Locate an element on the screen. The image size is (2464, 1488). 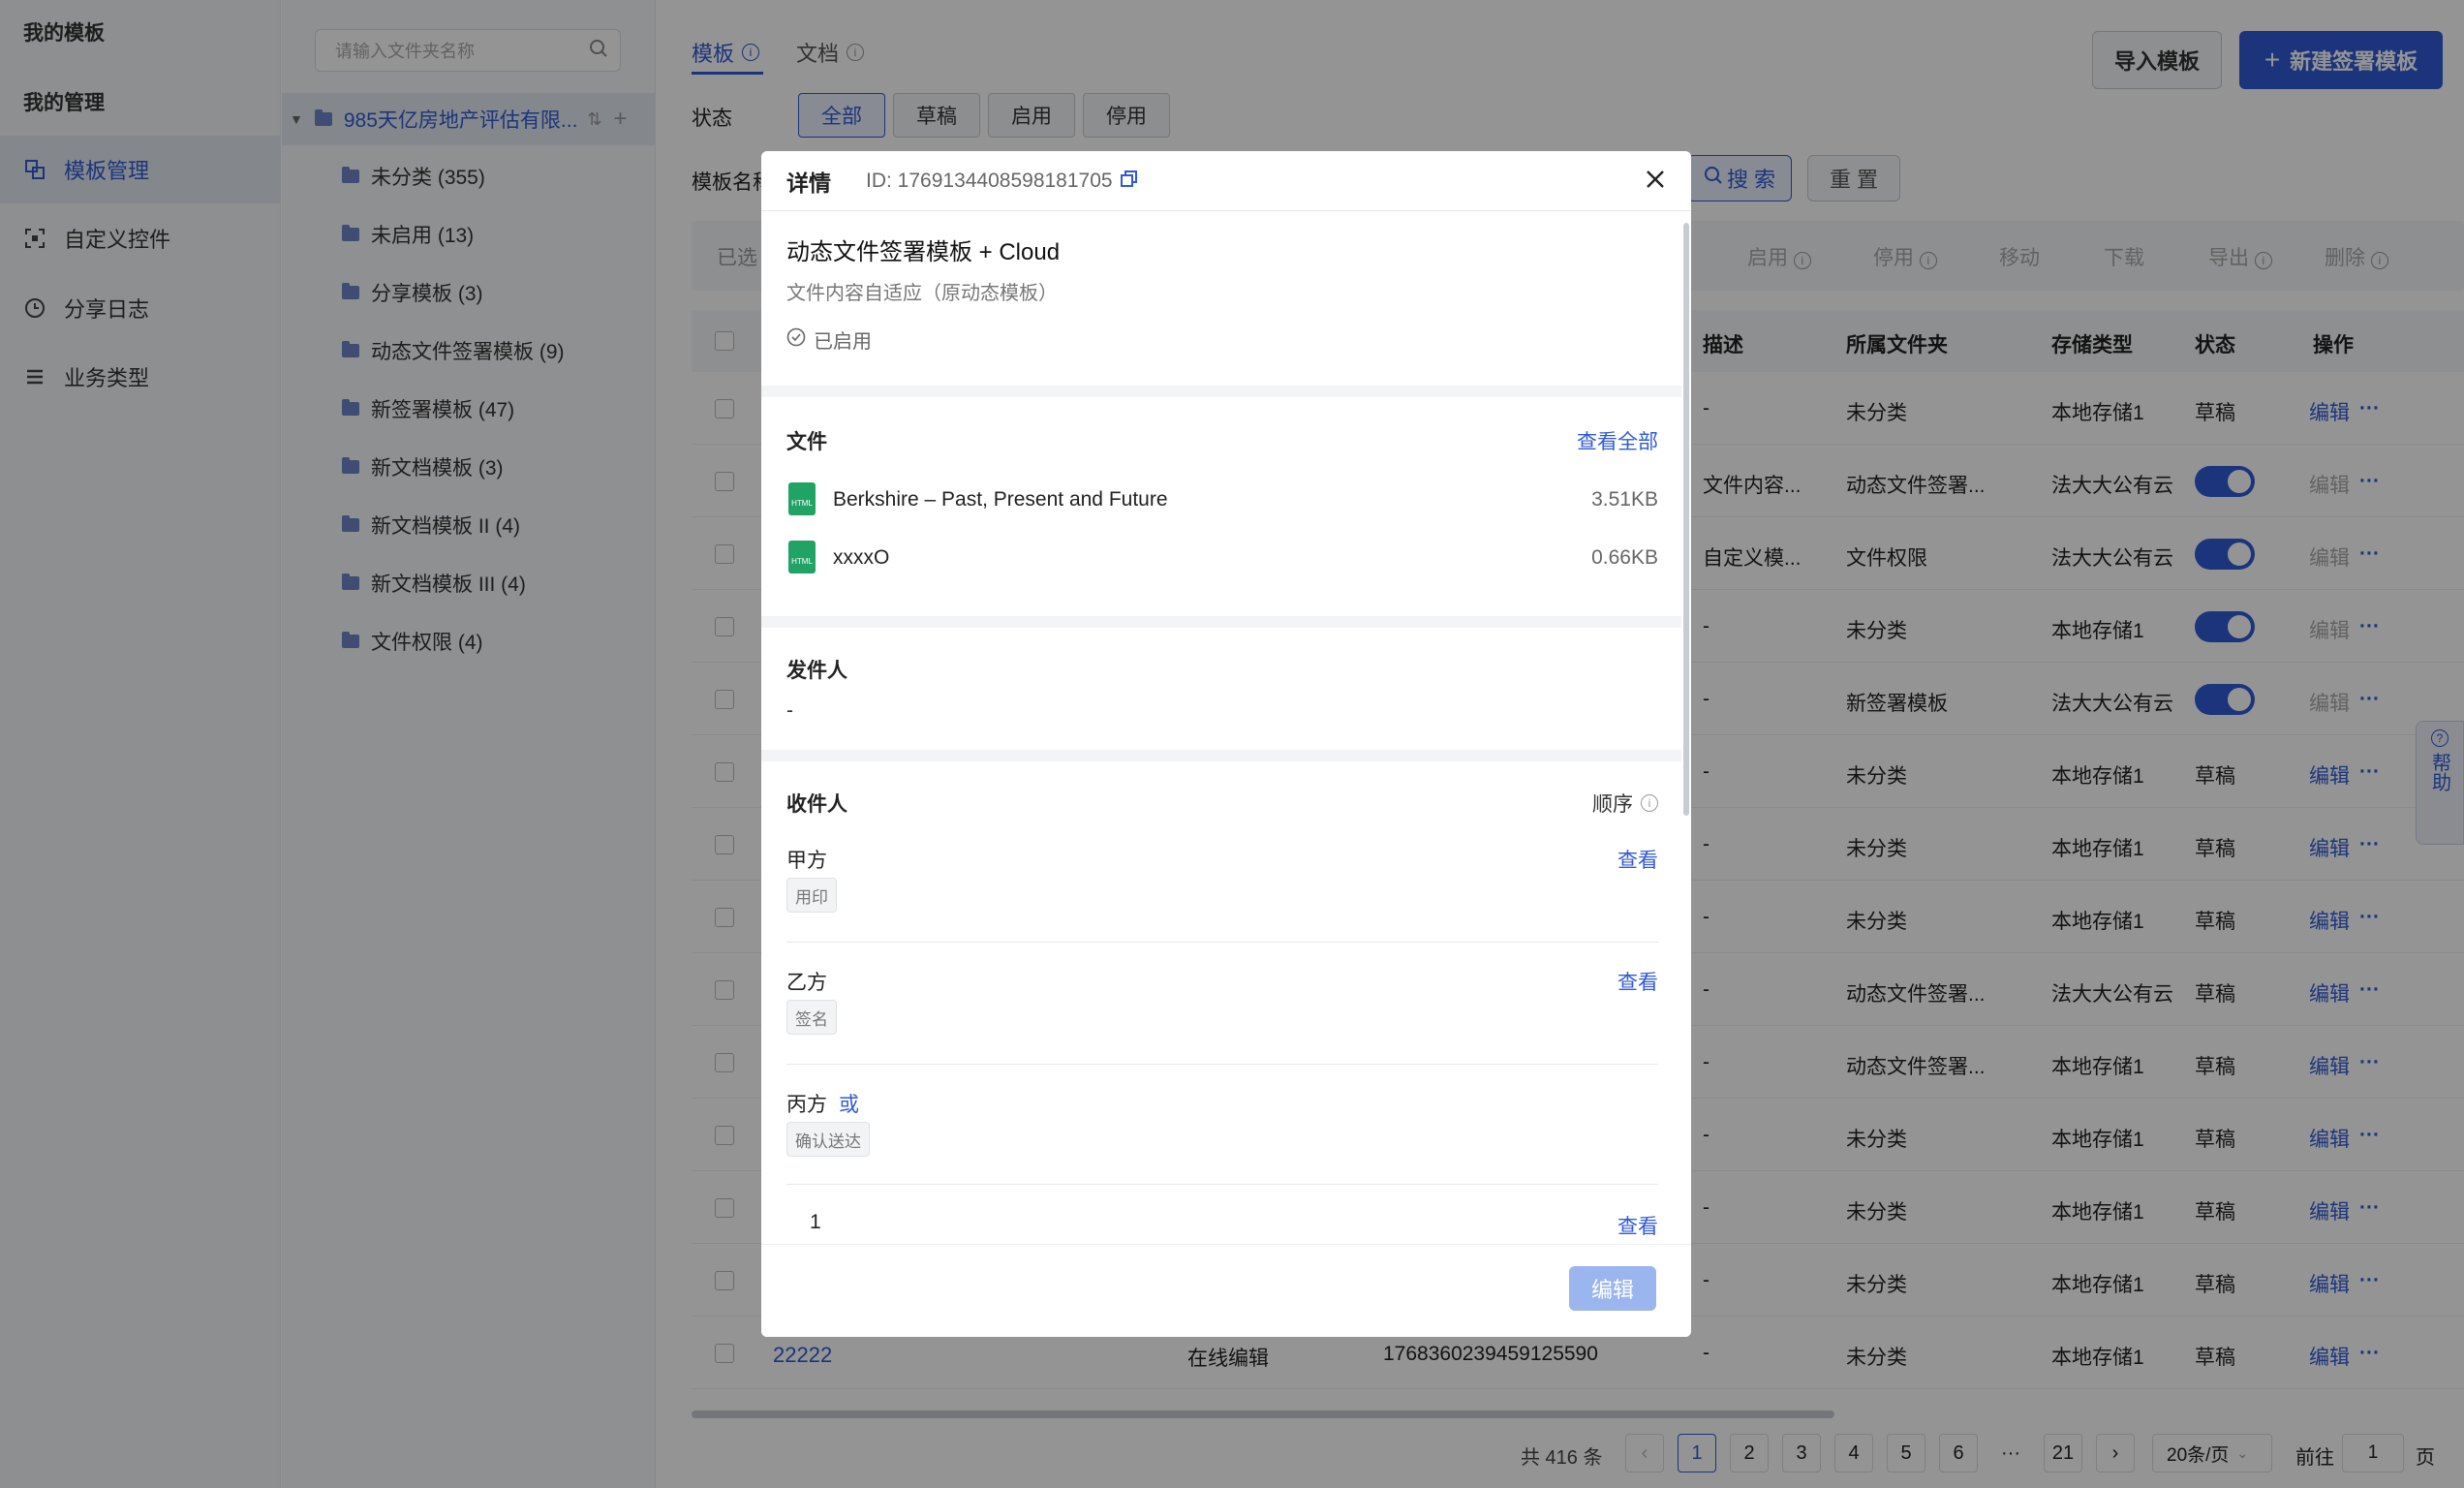
check-circle-icon is located at coordinates (796, 340).